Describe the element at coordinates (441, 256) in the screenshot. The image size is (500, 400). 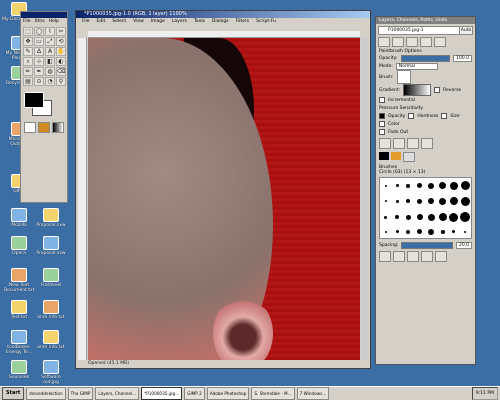
I see `refresh-brush-button` at that location.